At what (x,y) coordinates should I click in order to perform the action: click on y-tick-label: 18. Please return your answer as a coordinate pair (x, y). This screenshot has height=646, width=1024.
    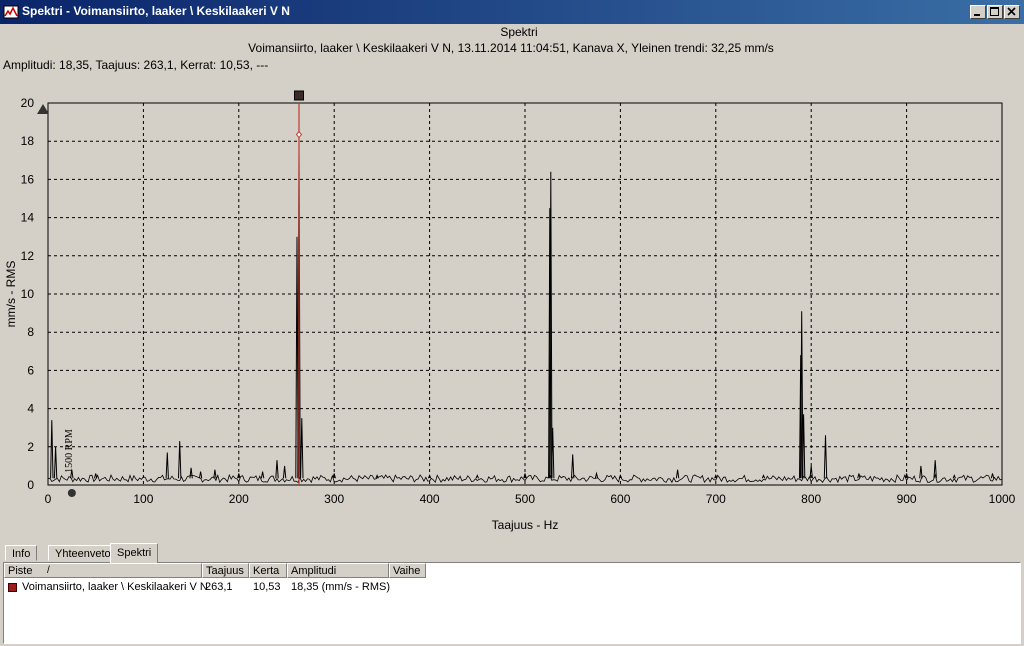
    Looking at the image, I should click on (28, 141).